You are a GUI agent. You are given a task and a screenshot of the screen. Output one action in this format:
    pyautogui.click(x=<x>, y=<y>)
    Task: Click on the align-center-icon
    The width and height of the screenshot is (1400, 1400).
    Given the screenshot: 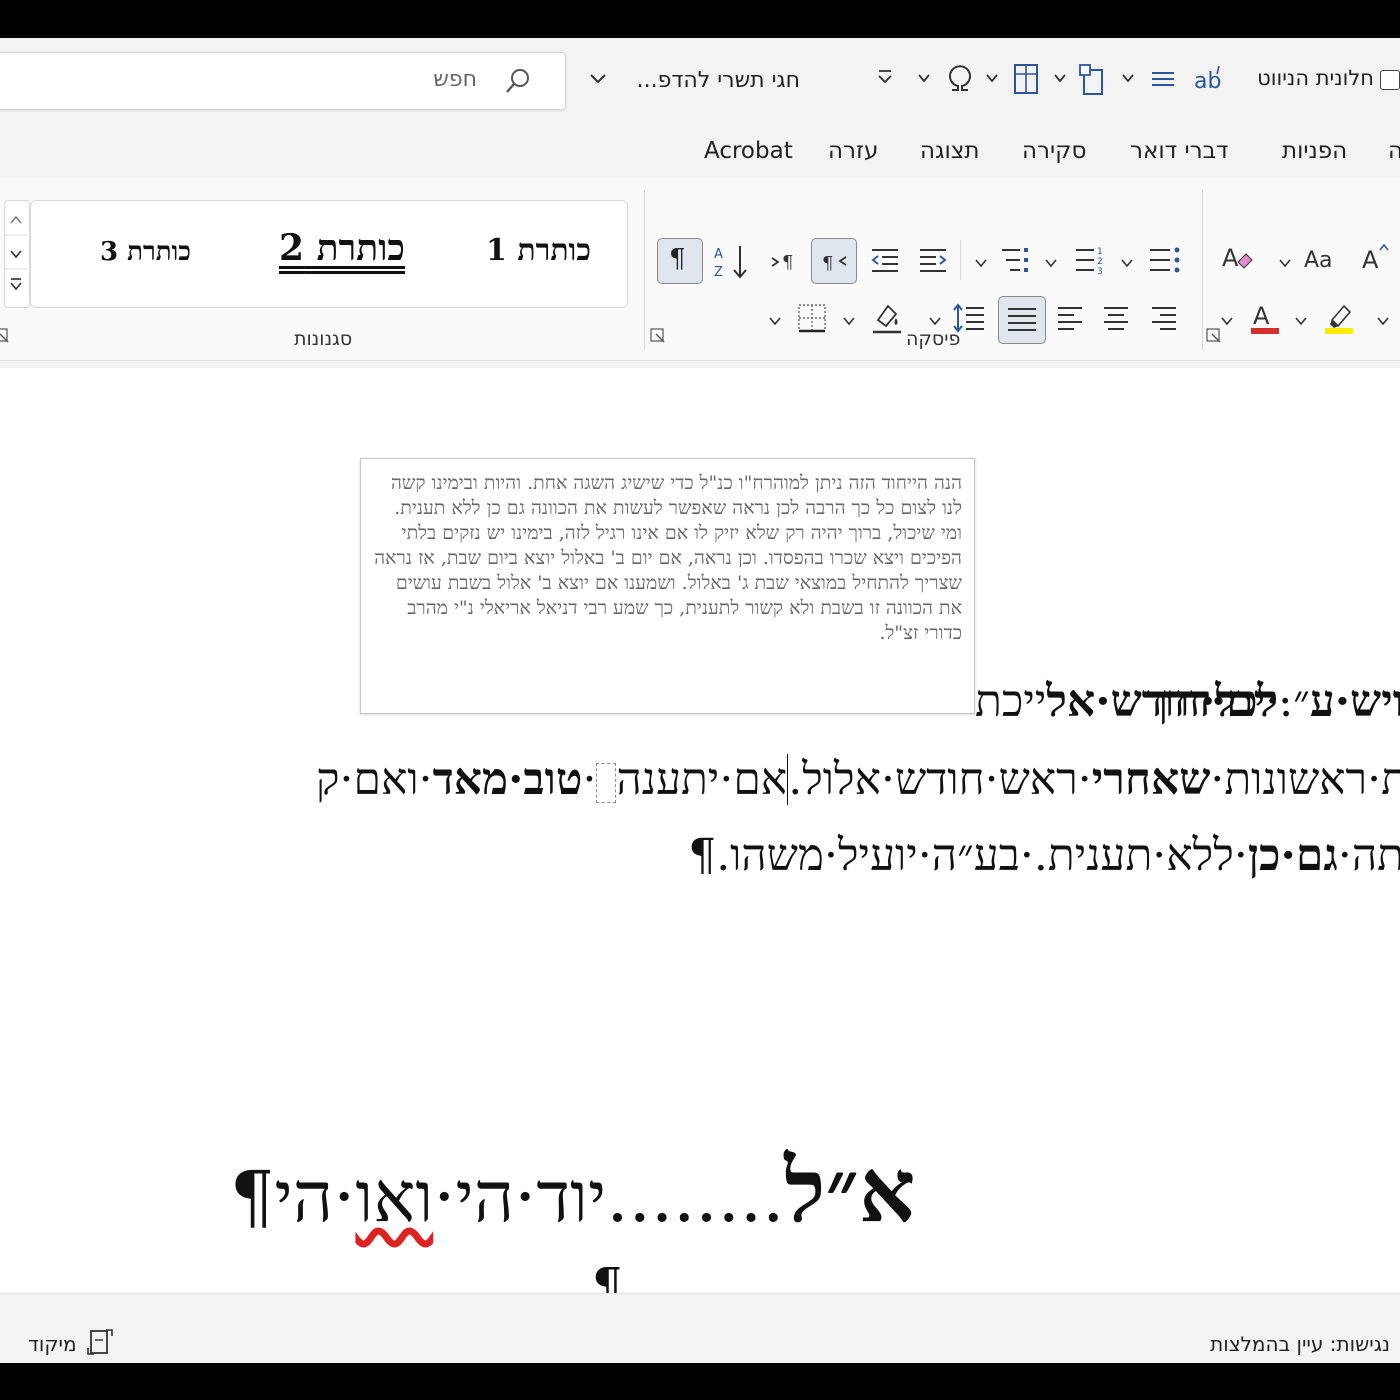 What is the action you would take?
    pyautogui.click(x=1116, y=319)
    